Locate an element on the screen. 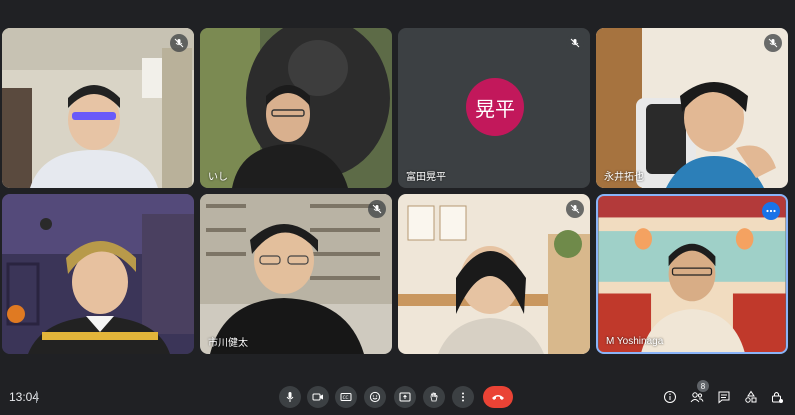 This screenshot has height=415, width=795. participant-tile-6: 市川健太 is located at coordinates (296, 274).